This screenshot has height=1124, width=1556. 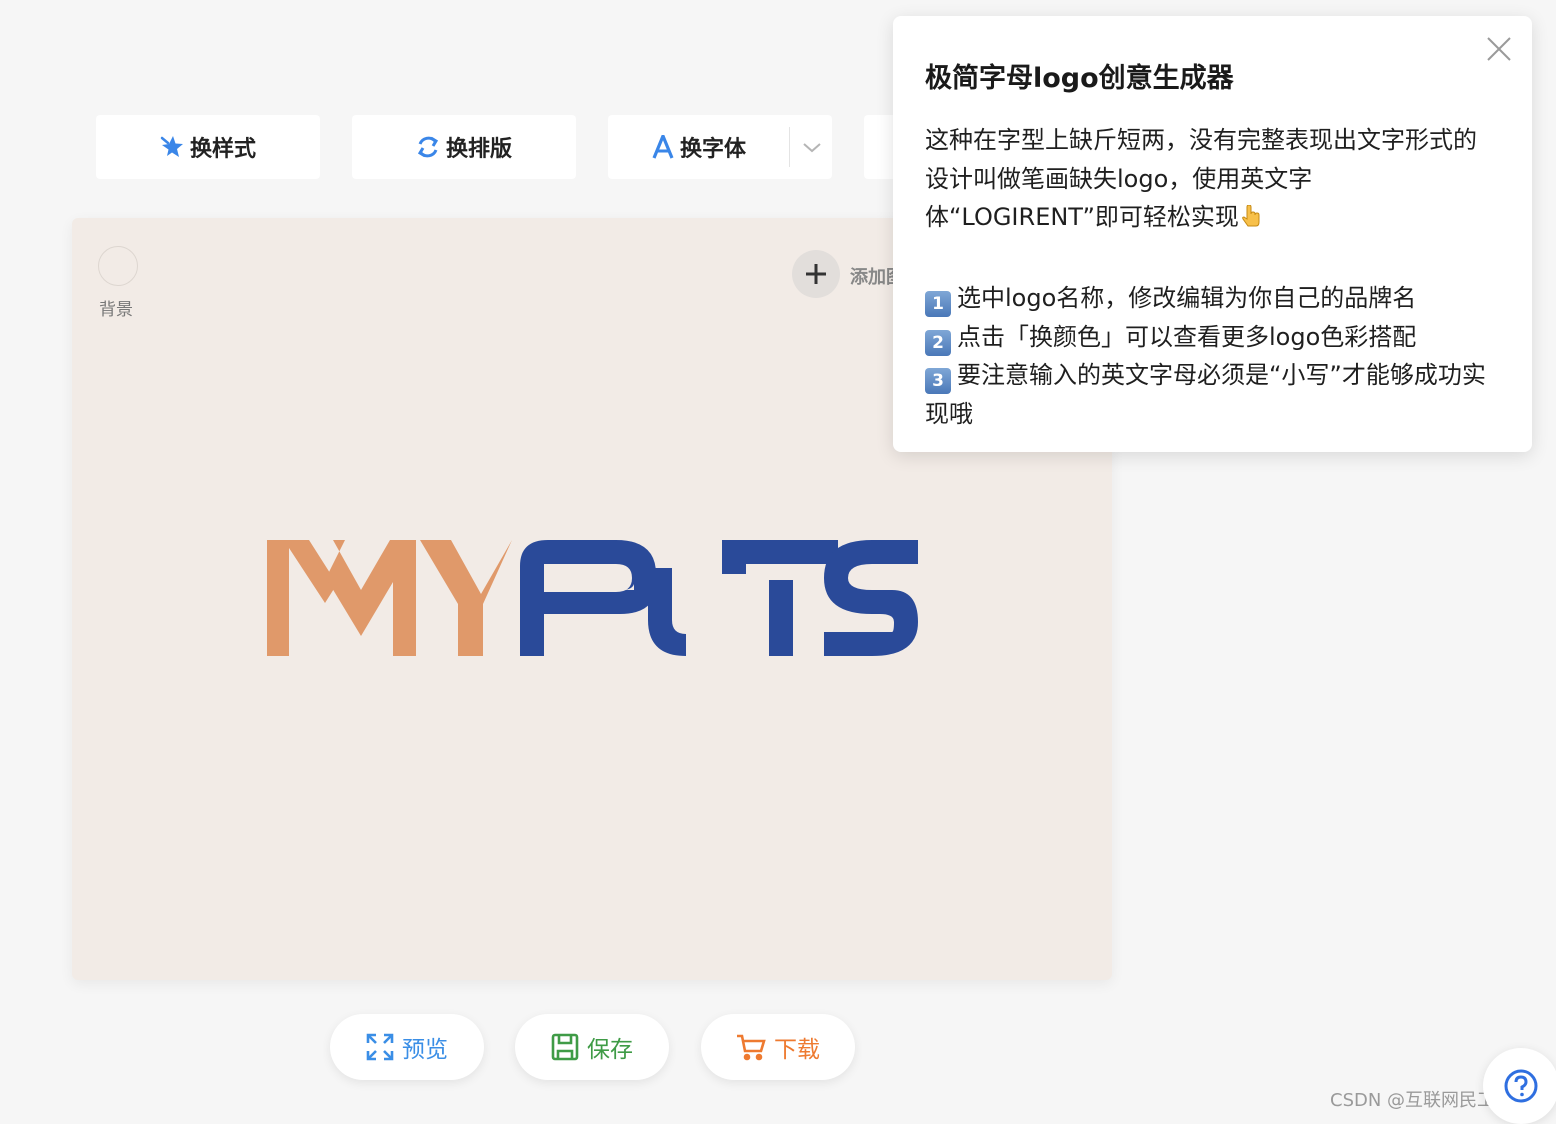 I want to click on change-layout-label: 换排版, so click(x=478, y=149).